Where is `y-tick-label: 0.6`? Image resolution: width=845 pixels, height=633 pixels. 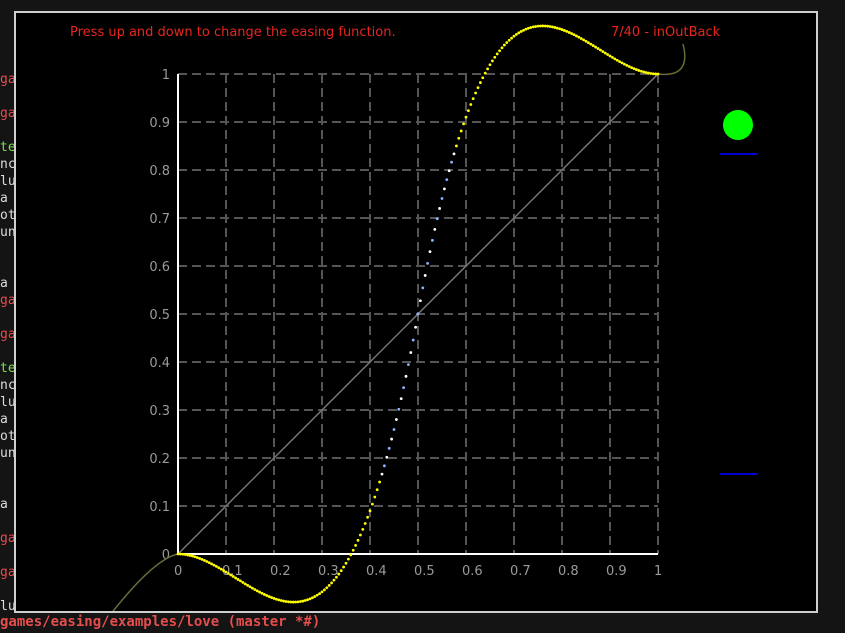 y-tick-label: 0.6 is located at coordinates (159, 267).